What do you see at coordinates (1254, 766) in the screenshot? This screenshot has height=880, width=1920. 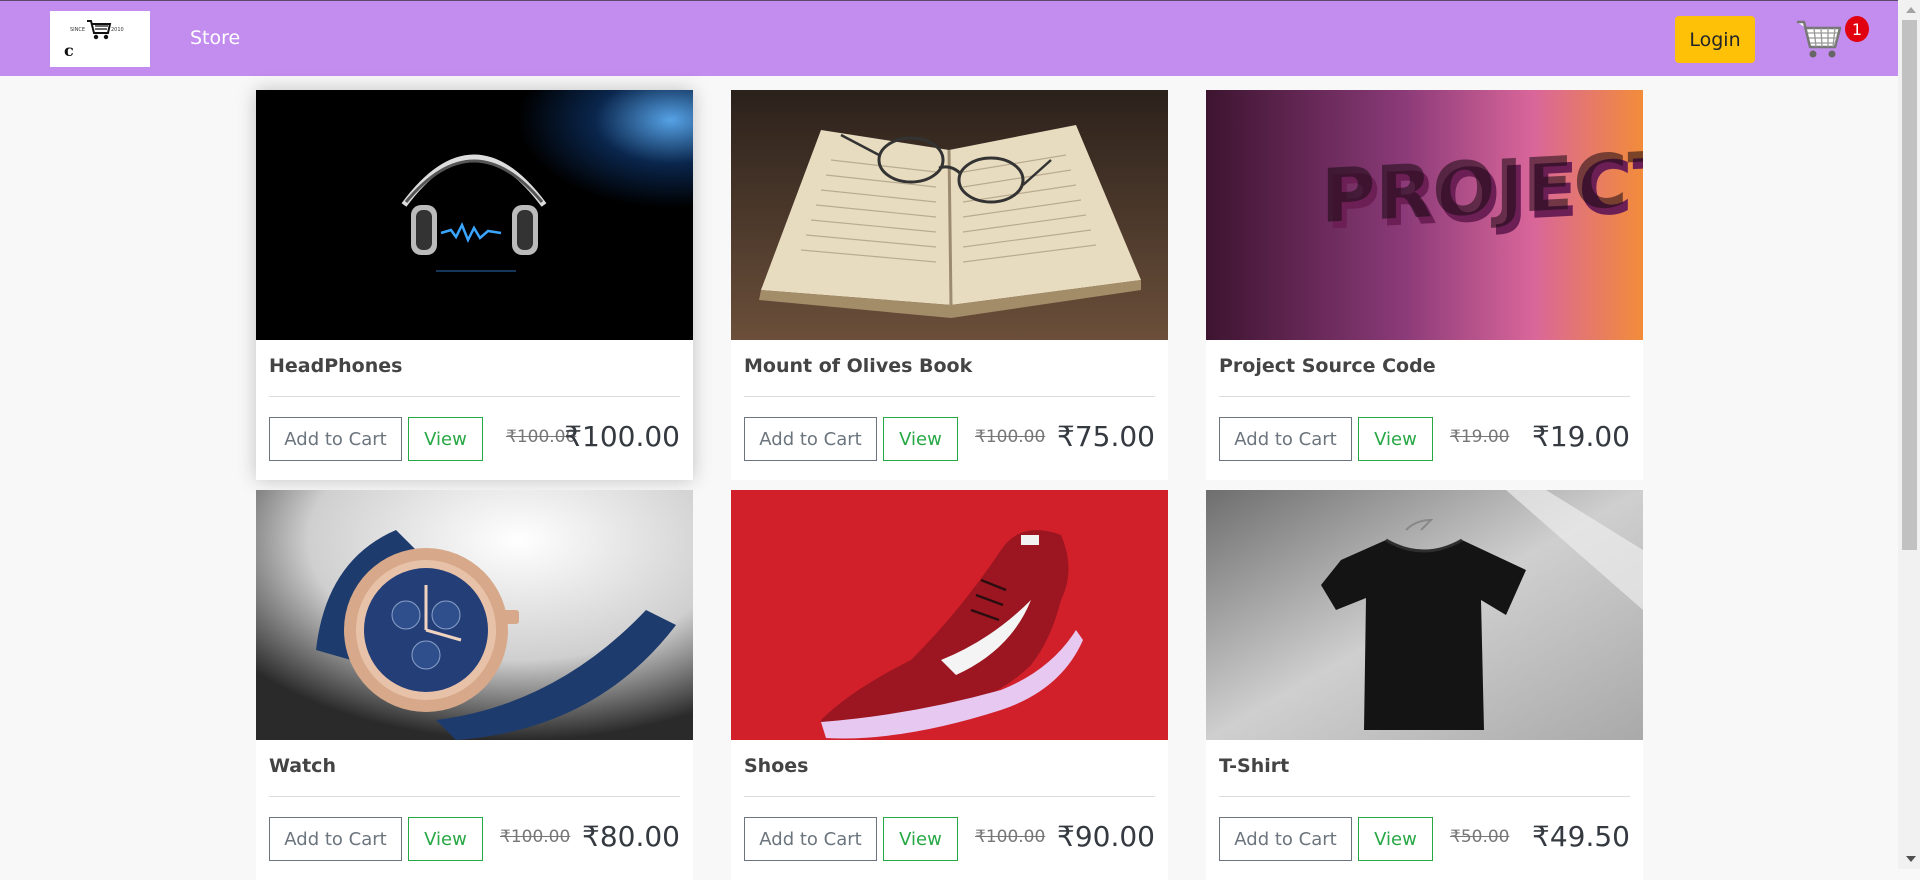 I see `product-title: T-Shirt` at bounding box center [1254, 766].